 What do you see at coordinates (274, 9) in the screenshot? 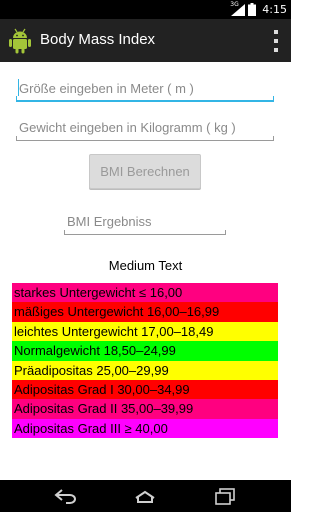
I see `status-time: 4:15` at bounding box center [274, 9].